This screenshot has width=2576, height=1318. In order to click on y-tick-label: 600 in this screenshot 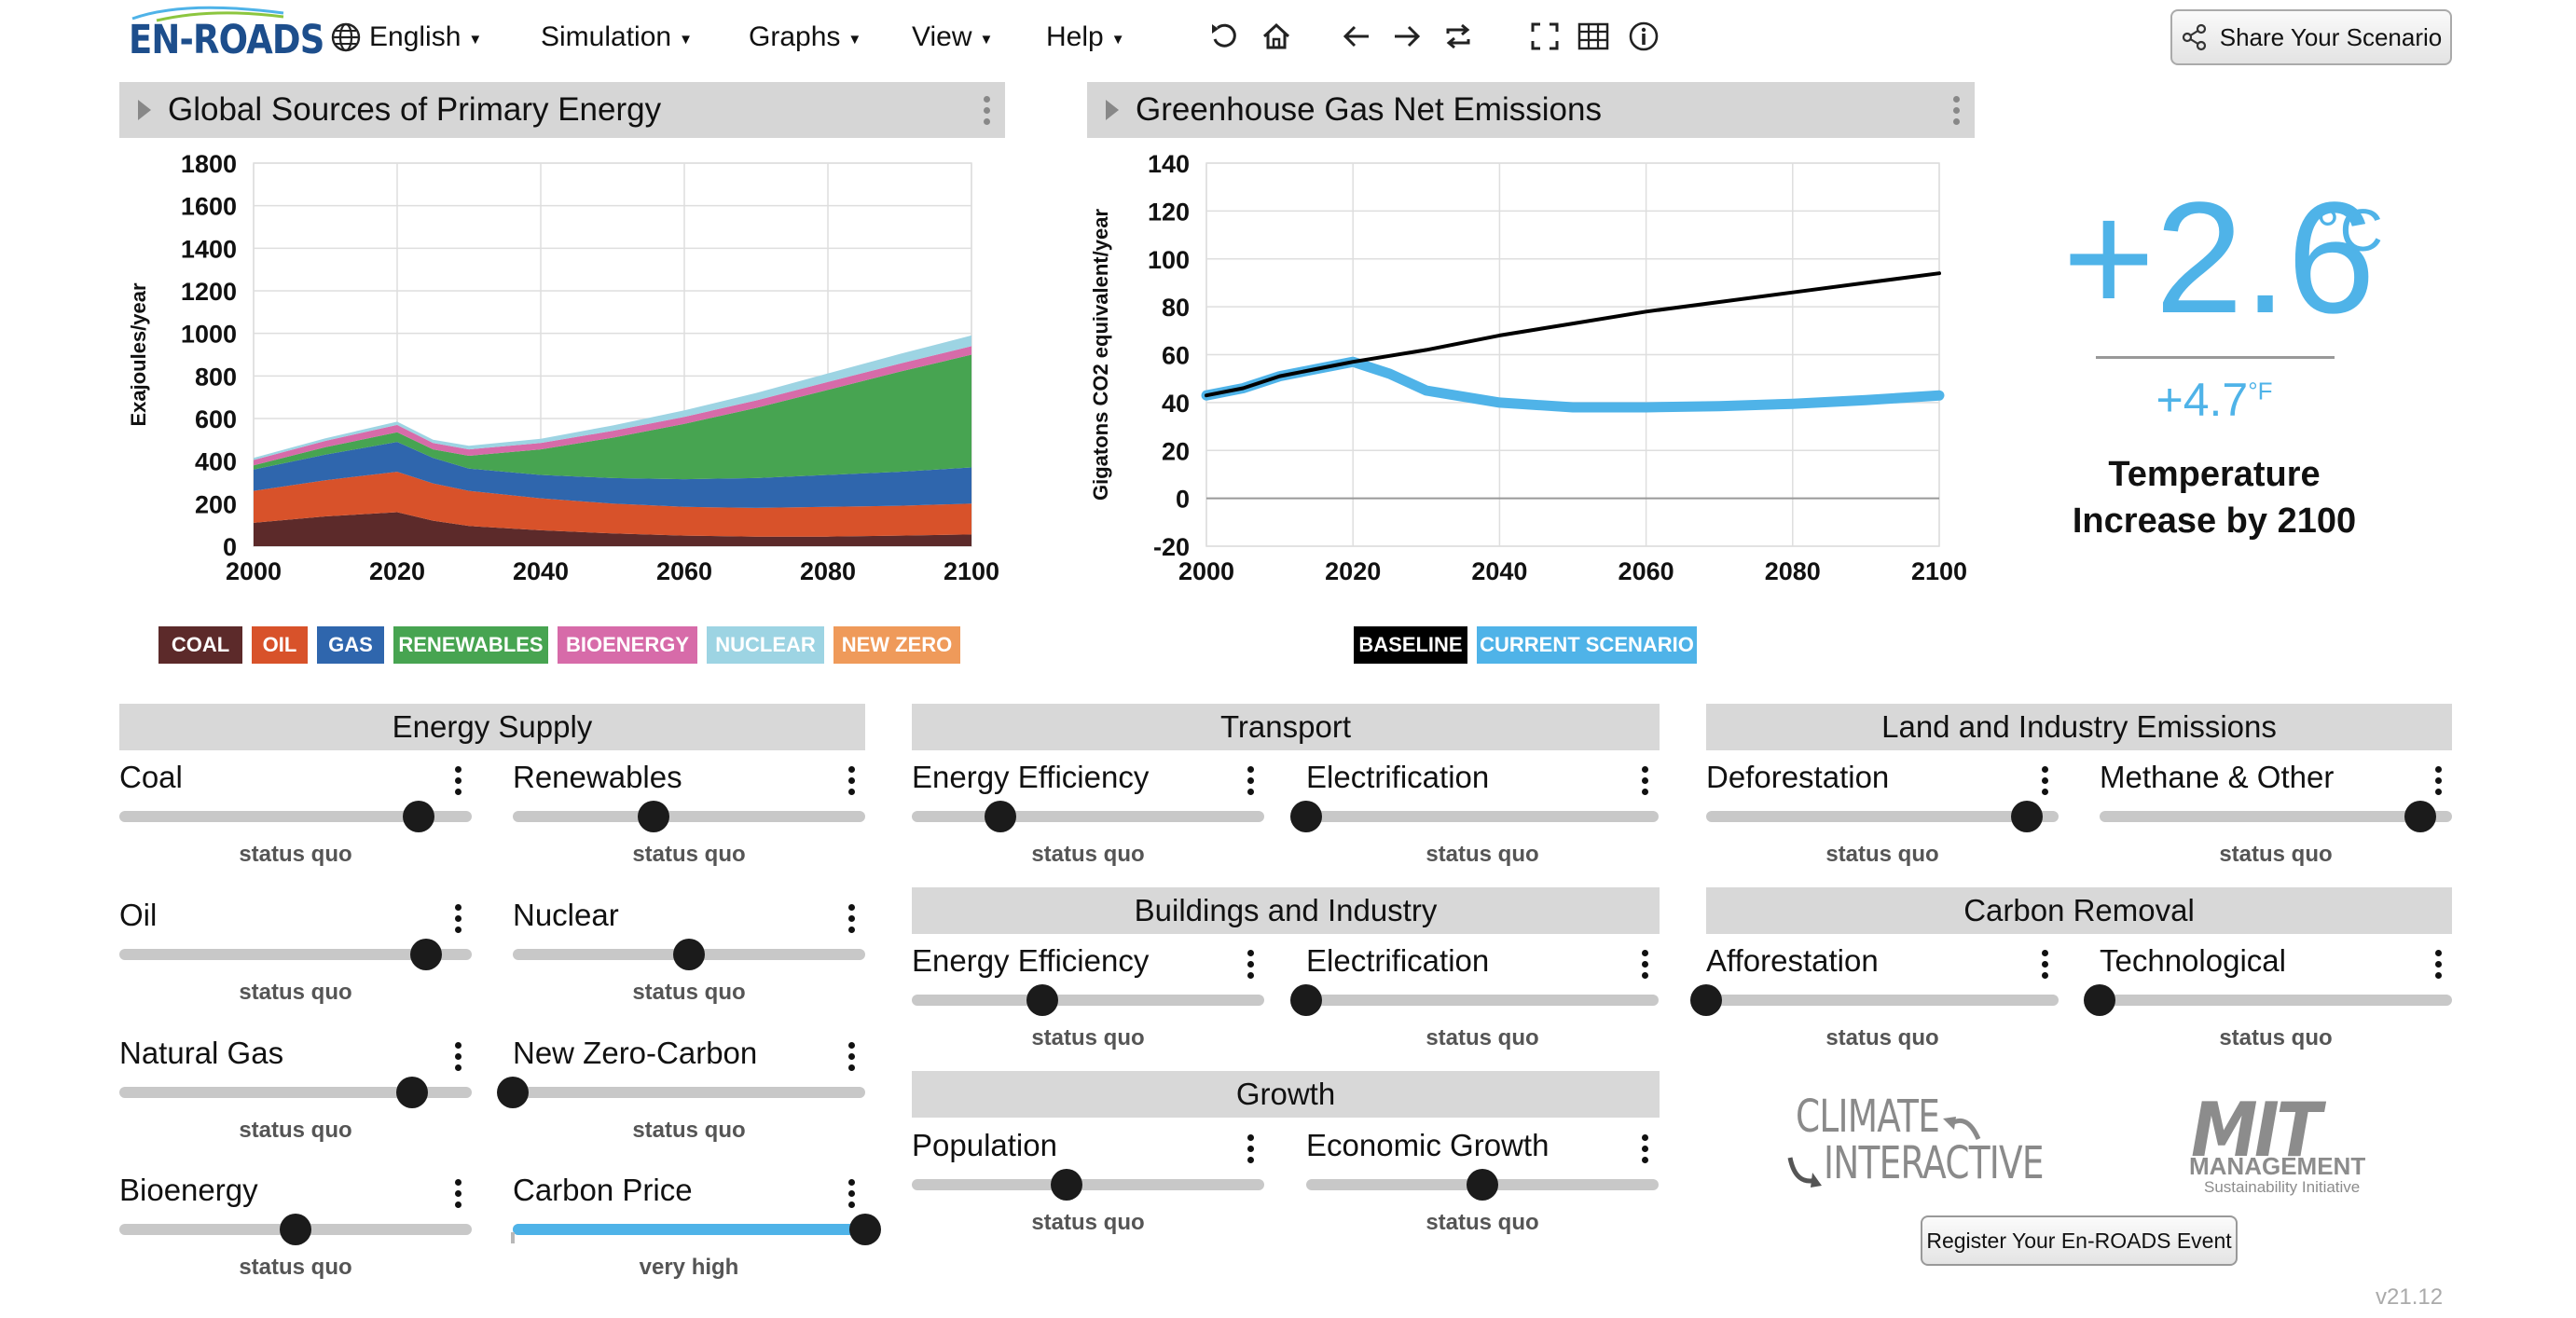, I will do `click(216, 419)`.